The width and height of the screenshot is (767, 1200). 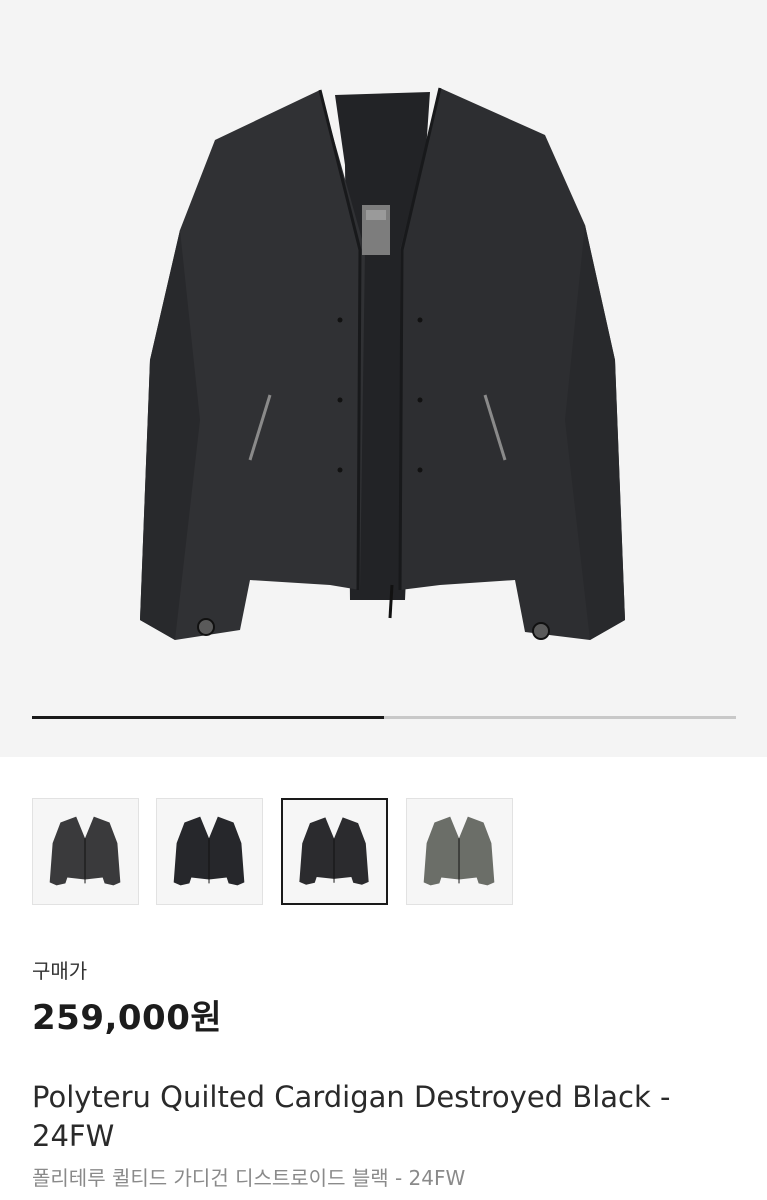 What do you see at coordinates (127, 1018) in the screenshot?
I see `product-price: 259,000원` at bounding box center [127, 1018].